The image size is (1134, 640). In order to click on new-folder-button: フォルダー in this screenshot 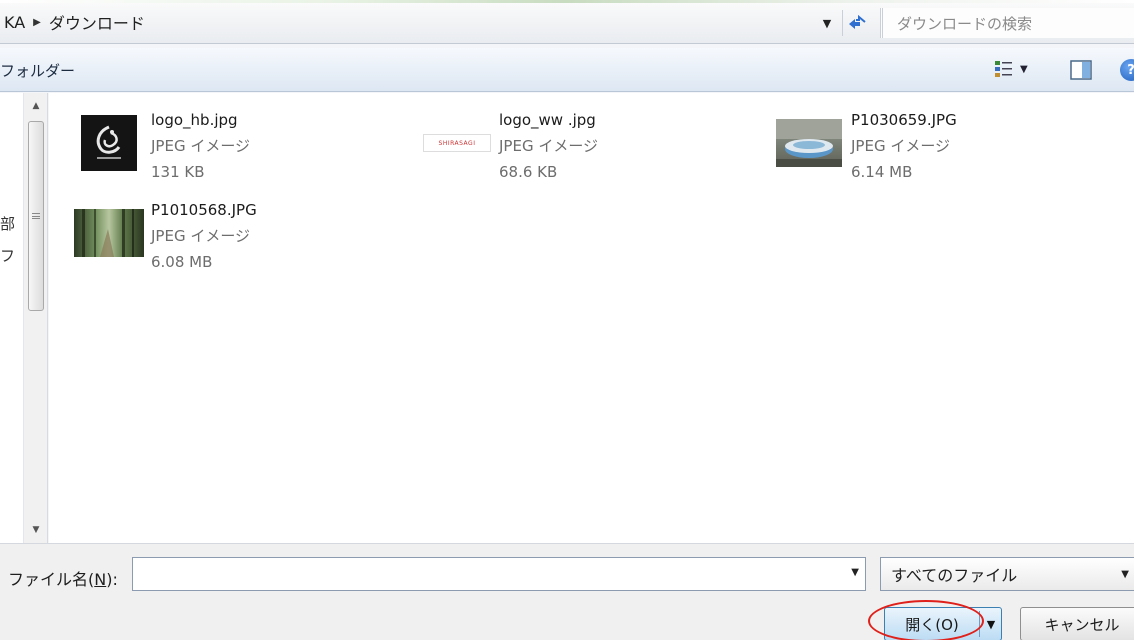, I will do `click(37, 70)`.